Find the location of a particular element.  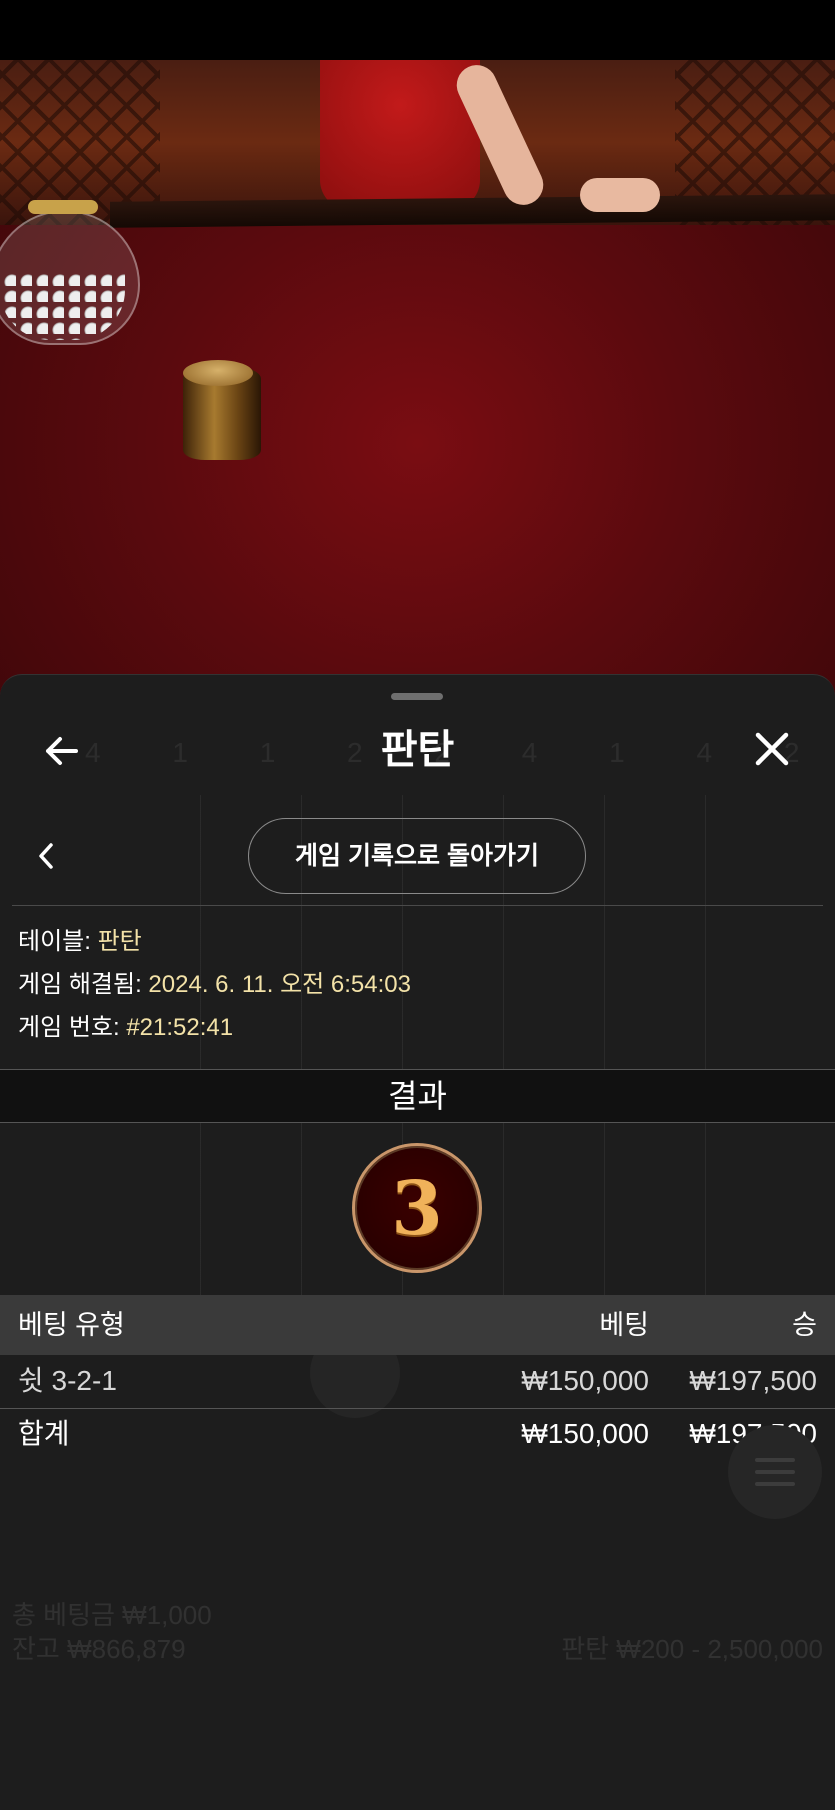

table-value: 판탄 is located at coordinates (119, 941).